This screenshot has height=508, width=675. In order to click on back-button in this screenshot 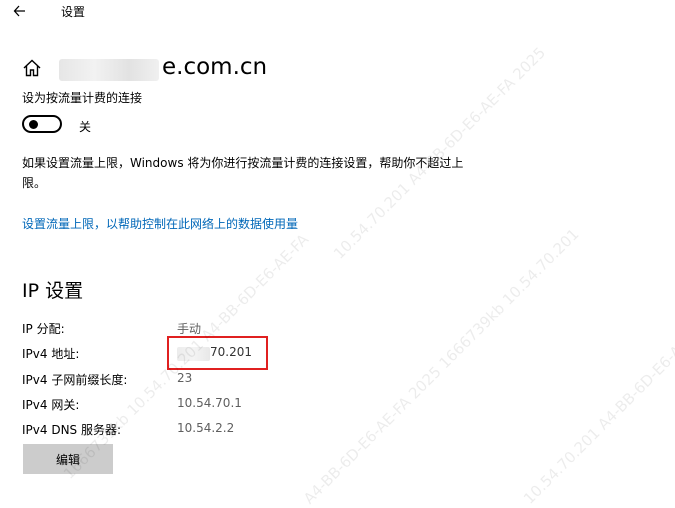, I will do `click(21, 11)`.